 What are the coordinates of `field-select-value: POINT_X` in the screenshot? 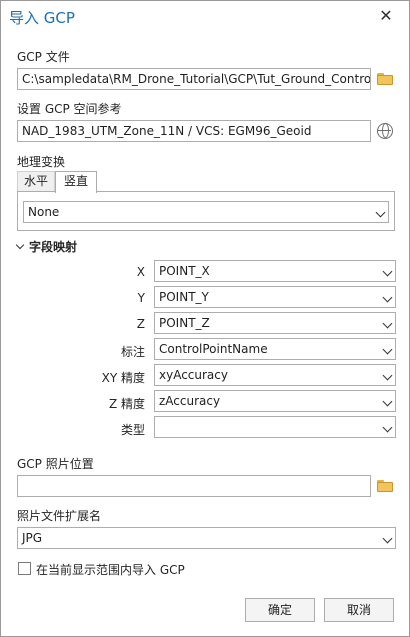 It's located at (184, 271).